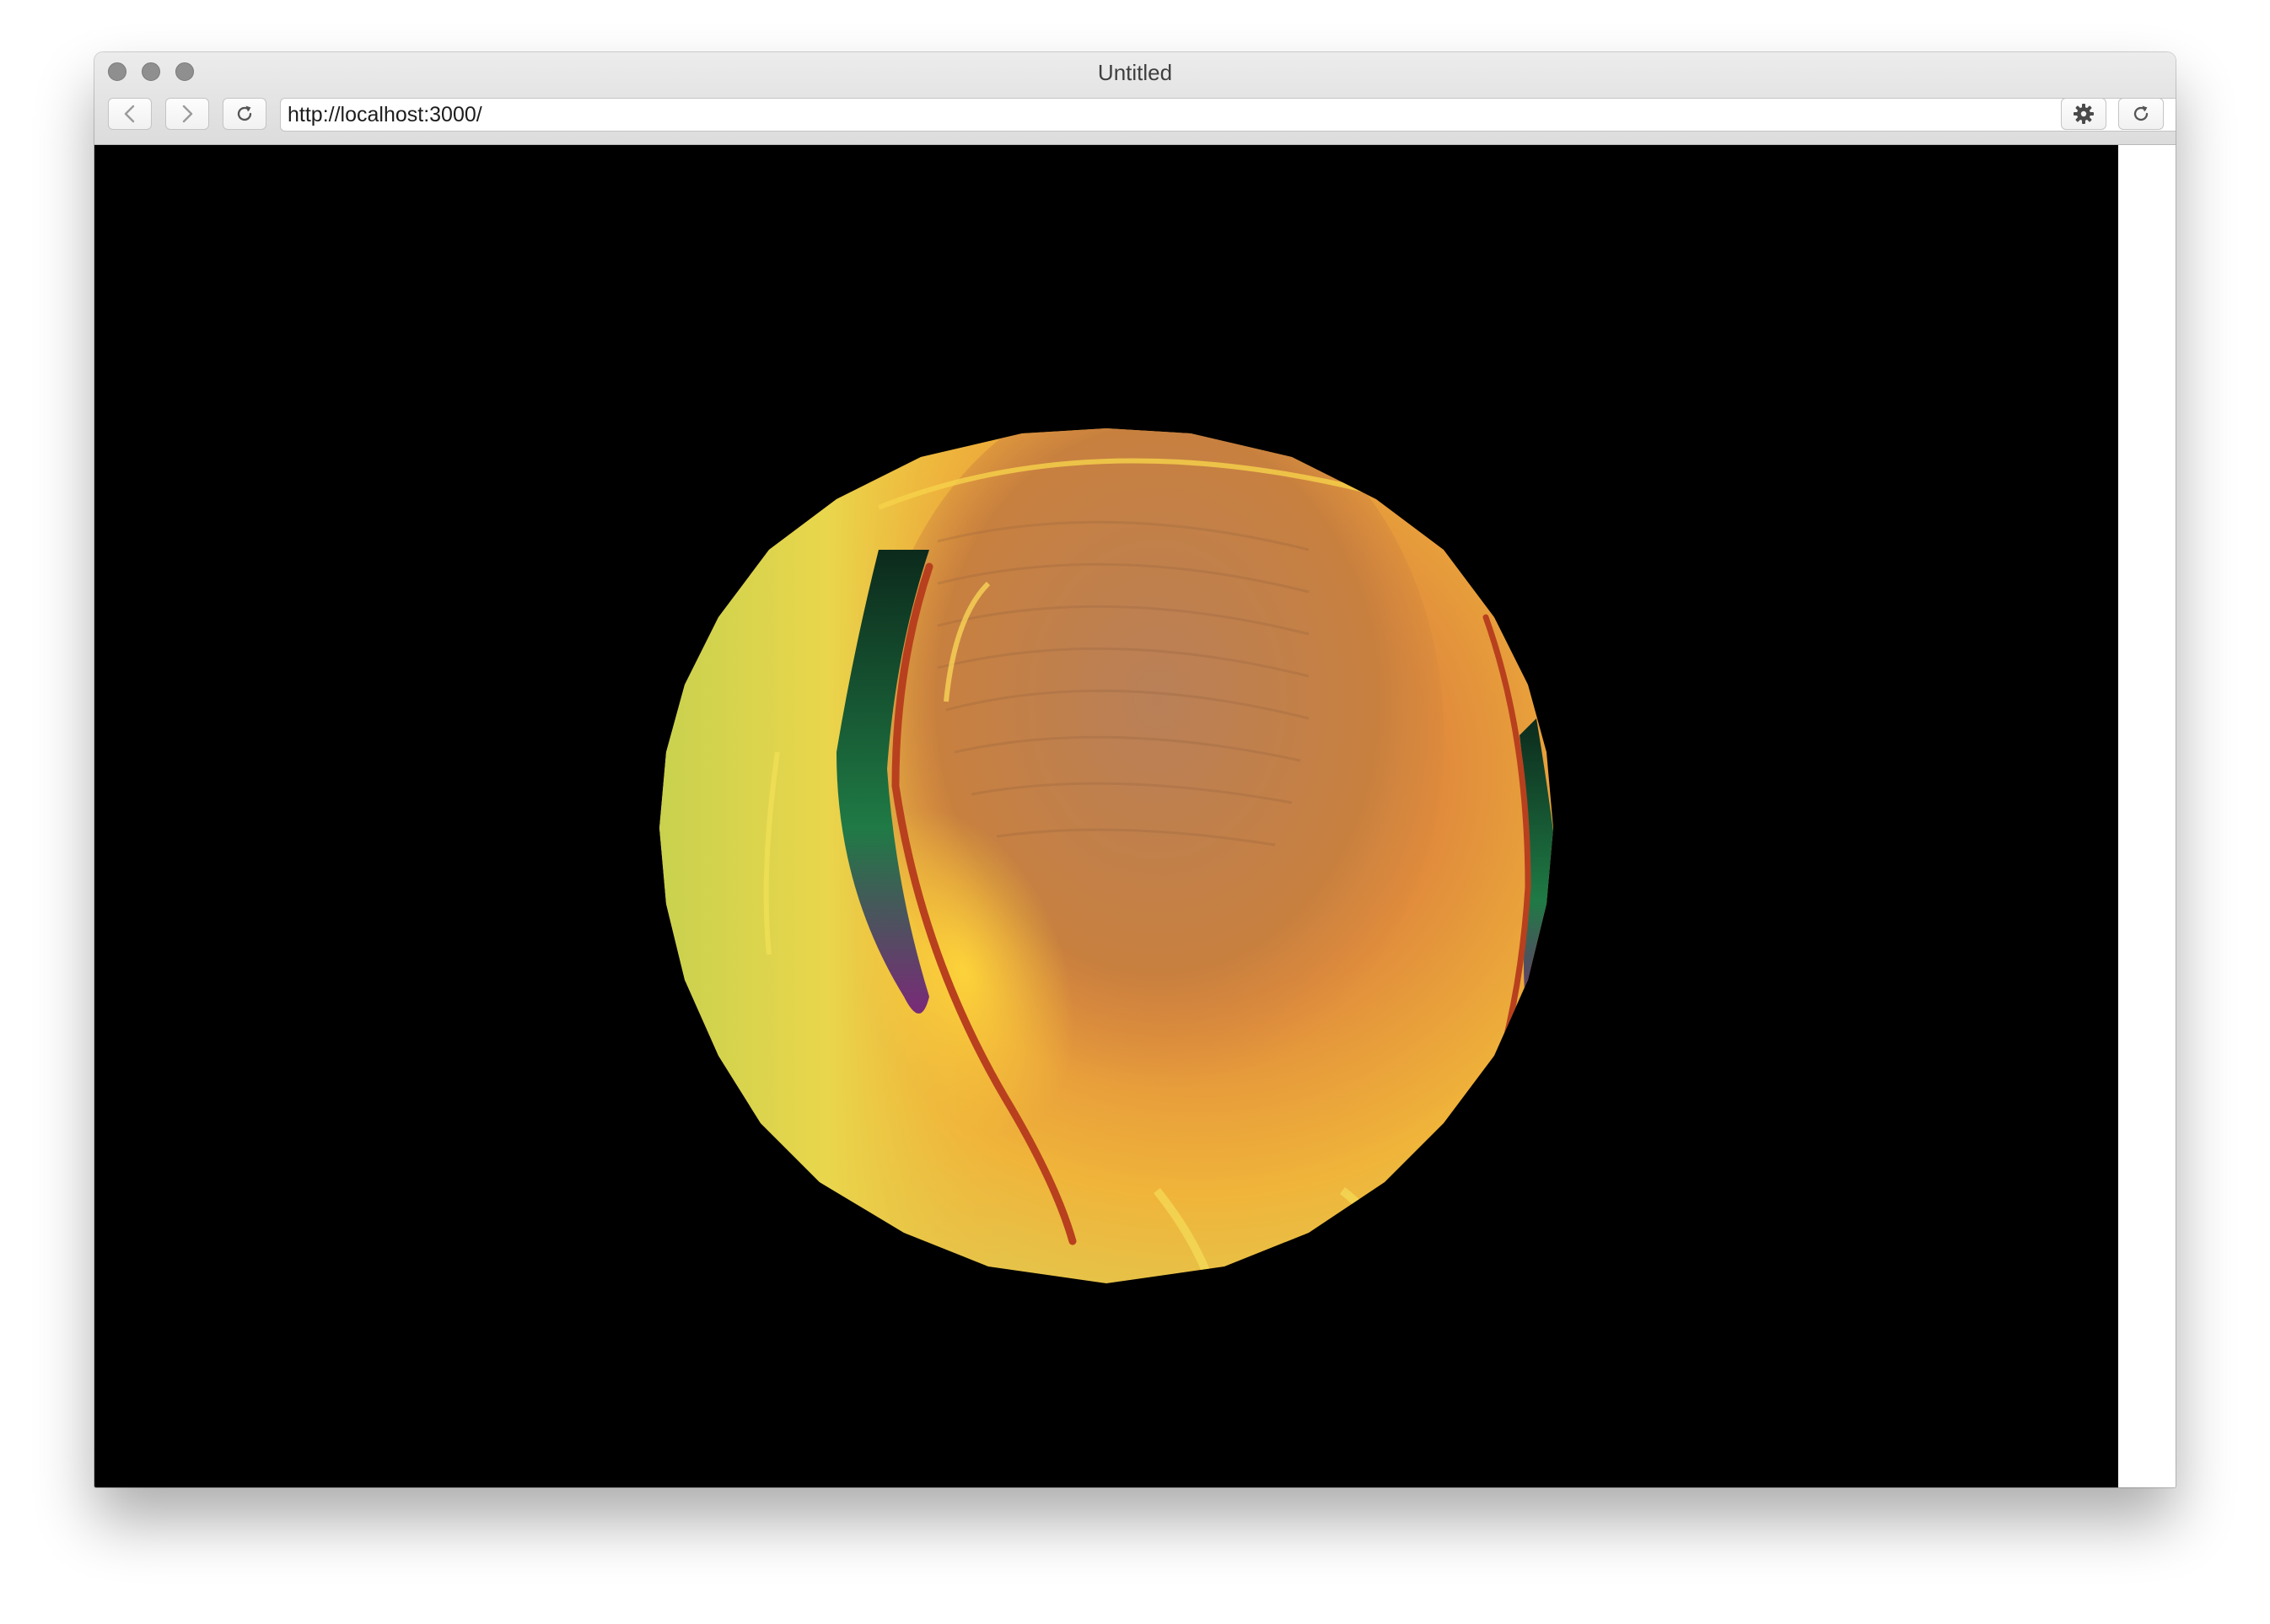  Describe the element at coordinates (1228, 115) in the screenshot. I see `address-bar: http://localhost:3000/` at that location.